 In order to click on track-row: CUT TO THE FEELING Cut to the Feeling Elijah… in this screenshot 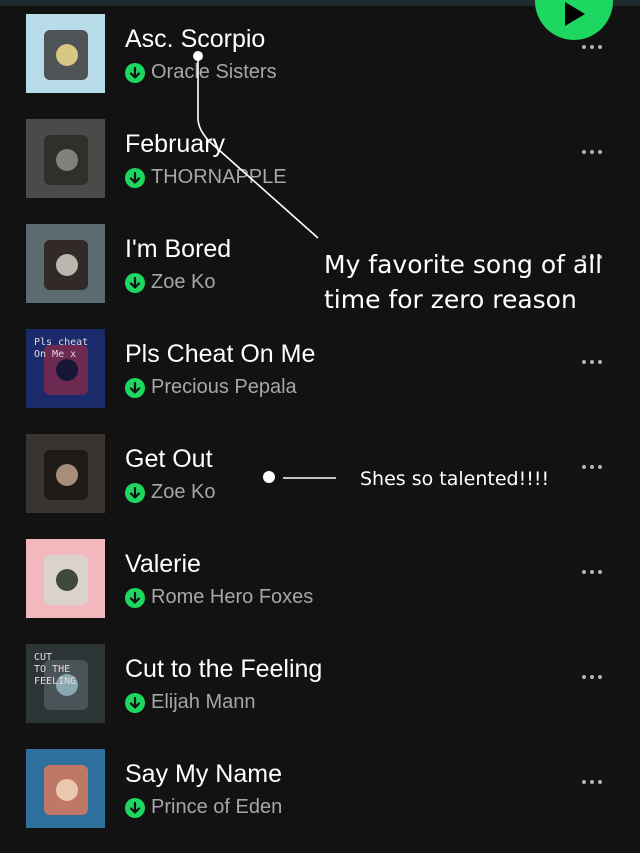, I will do `click(320, 682)`.